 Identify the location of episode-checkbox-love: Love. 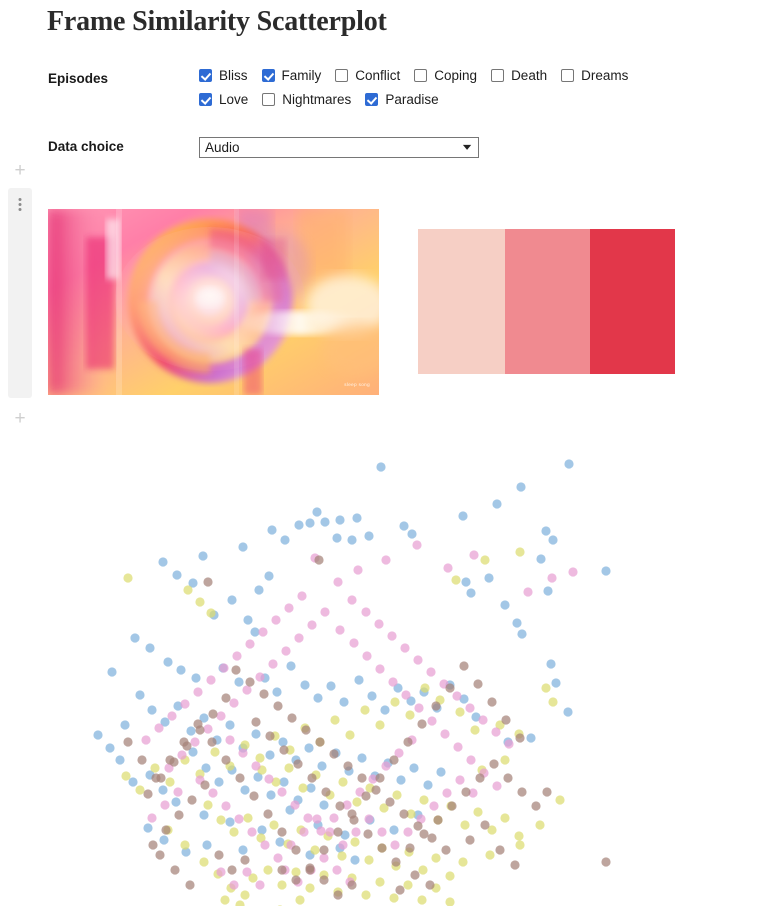
(223, 100).